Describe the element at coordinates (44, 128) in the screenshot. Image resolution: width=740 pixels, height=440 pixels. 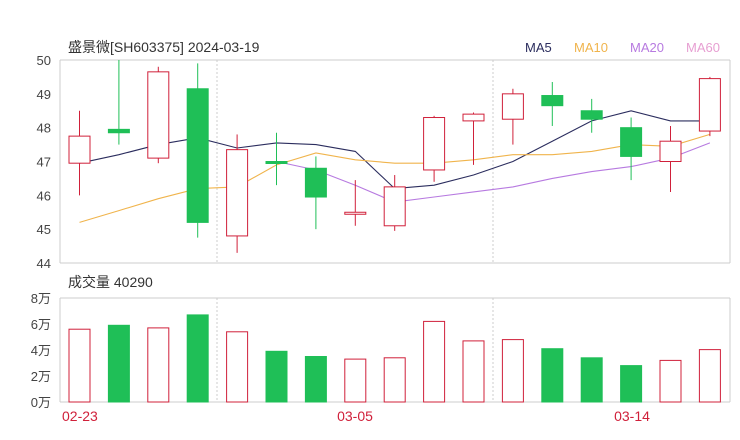
I see `price-tick-label: 48` at that location.